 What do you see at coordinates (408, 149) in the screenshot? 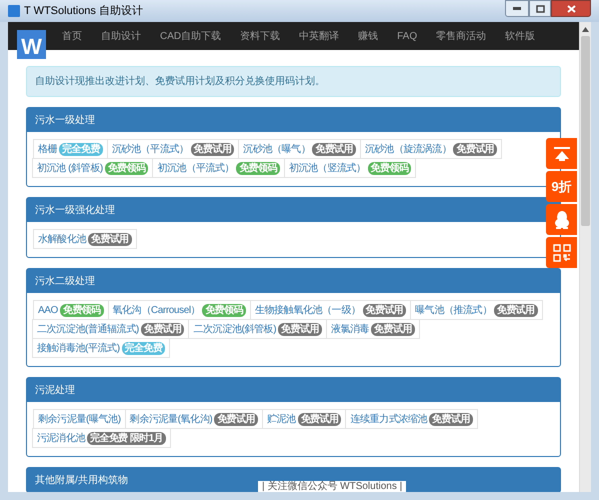
I see `item-label: 沉砂池（旋流涡流）` at bounding box center [408, 149].